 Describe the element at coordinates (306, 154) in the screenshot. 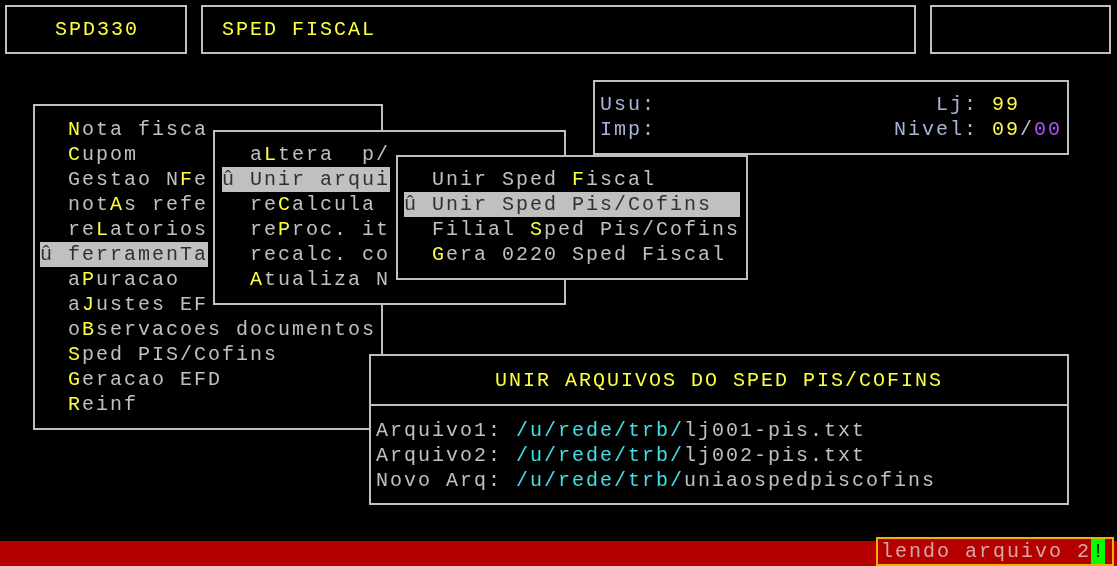

I see `menu-item: aL tera p/` at that location.